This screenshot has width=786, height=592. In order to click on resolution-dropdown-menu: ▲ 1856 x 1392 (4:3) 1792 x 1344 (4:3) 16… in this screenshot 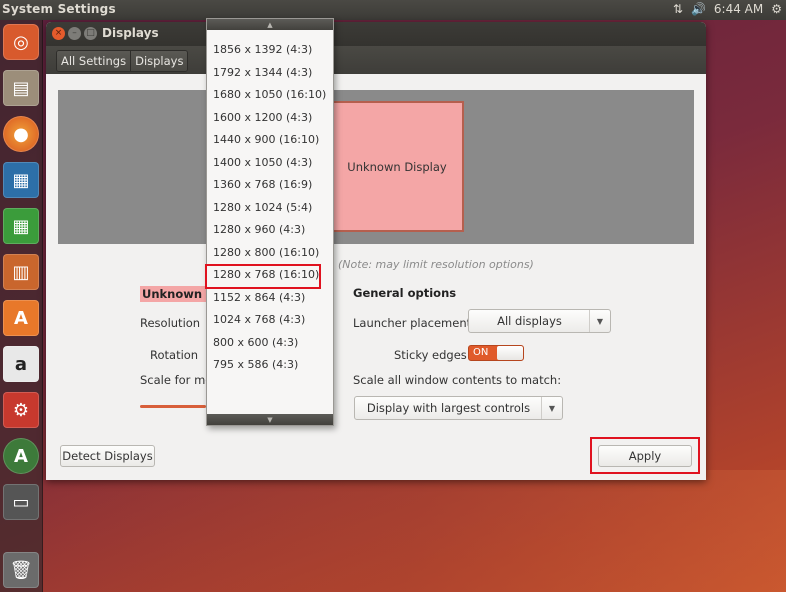, I will do `click(270, 222)`.